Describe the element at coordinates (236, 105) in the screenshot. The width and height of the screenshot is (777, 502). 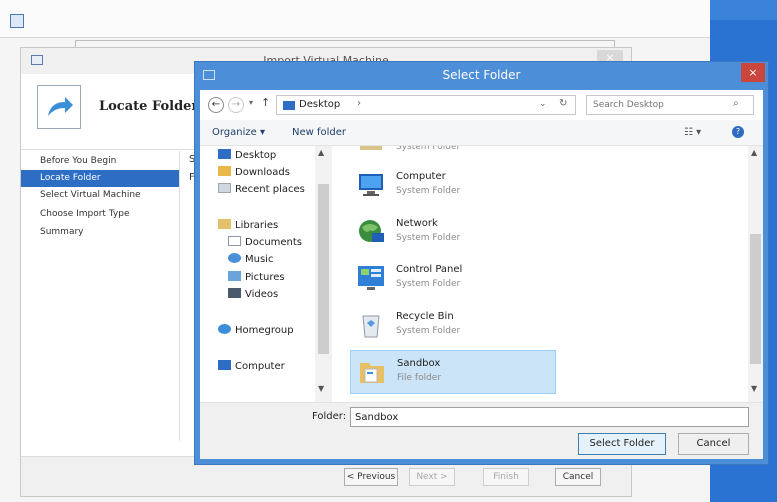
I see `forward-arrow-icon: →` at that location.